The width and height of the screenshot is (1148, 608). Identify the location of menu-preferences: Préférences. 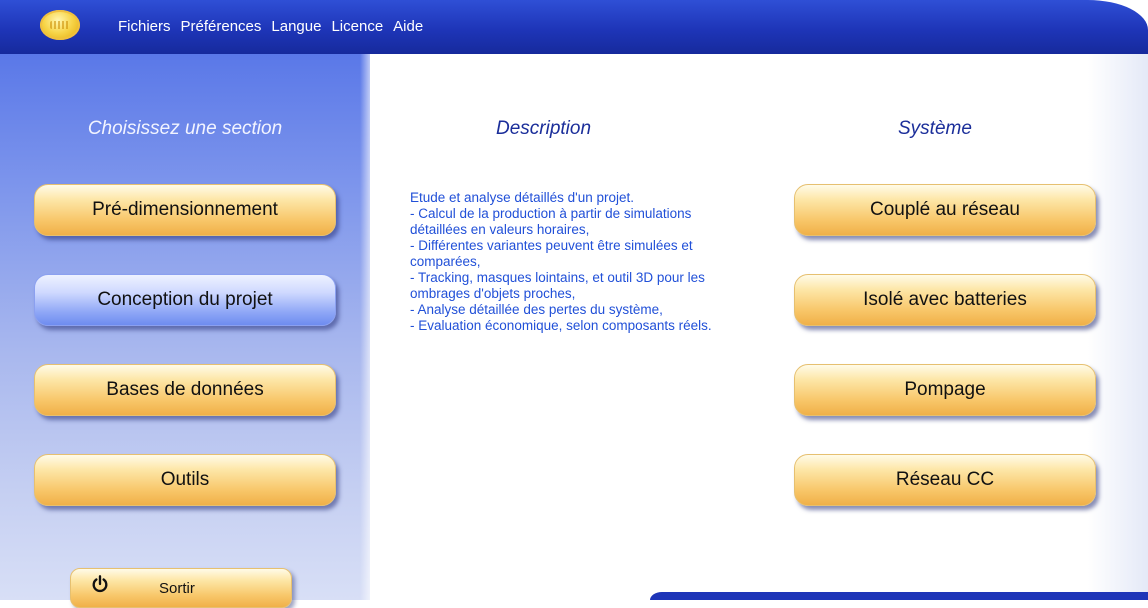
(221, 26).